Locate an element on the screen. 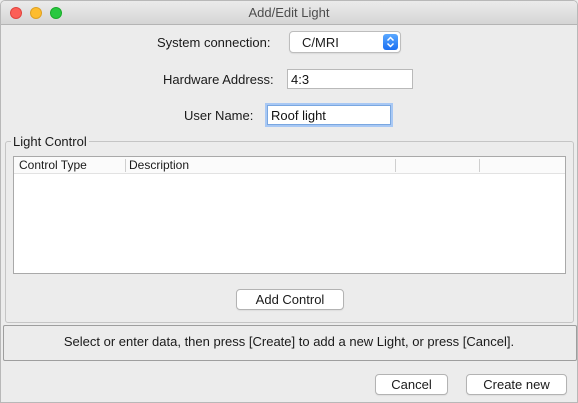 Image resolution: width=578 pixels, height=403 pixels. table-header: Control Type Description is located at coordinates (289, 165).